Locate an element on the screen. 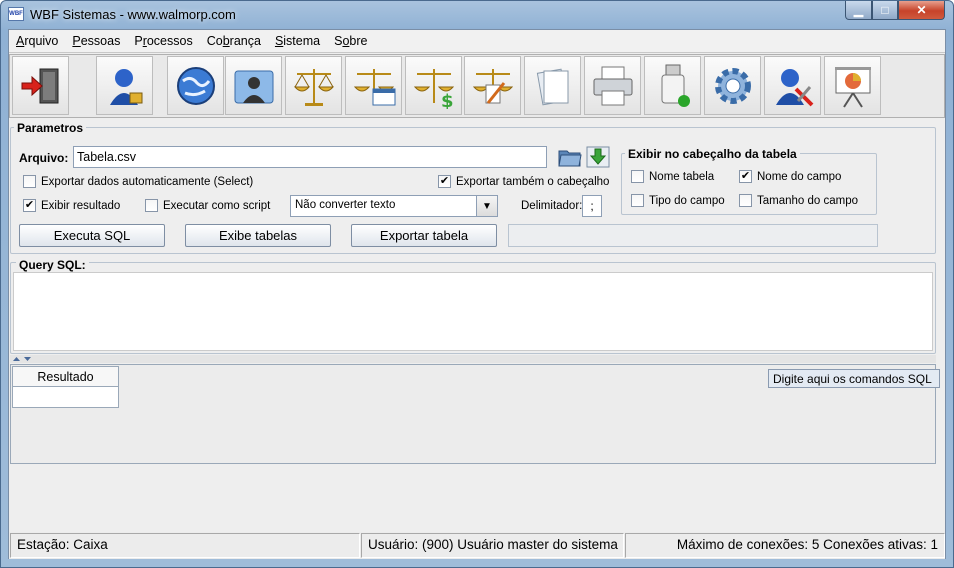 The height and width of the screenshot is (568, 954). toolbar-button-scales-edit is located at coordinates (492, 85).